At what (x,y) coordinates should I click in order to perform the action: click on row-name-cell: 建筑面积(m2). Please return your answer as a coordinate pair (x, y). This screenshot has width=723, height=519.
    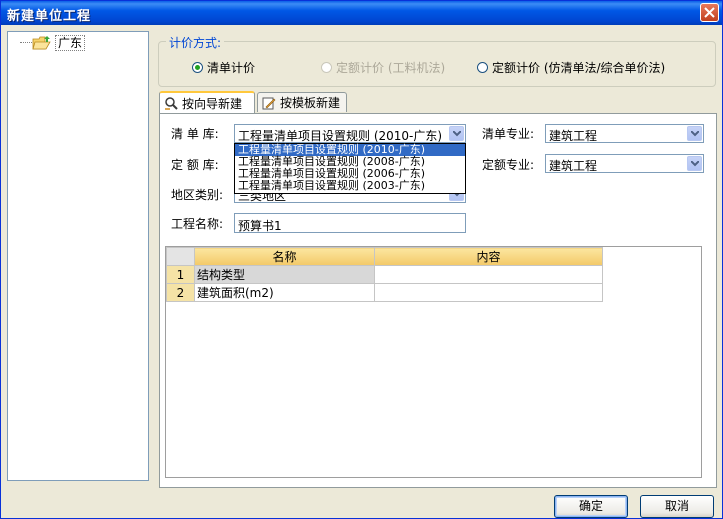
    Looking at the image, I should click on (284, 292).